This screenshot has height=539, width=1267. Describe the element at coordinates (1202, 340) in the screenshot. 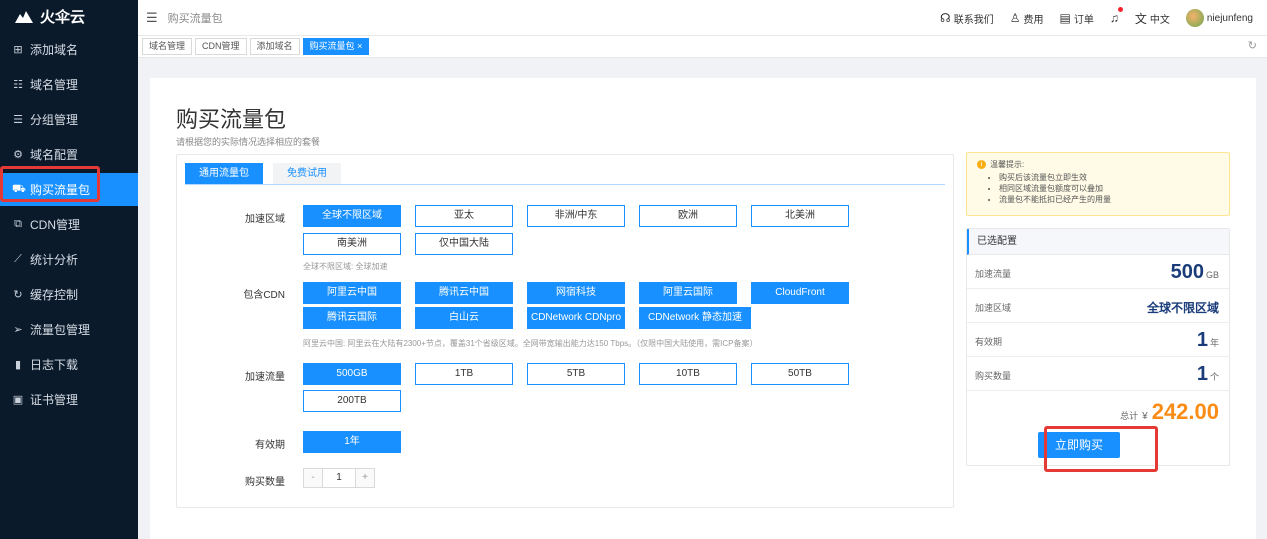

I see `summary-period-value: 1` at that location.